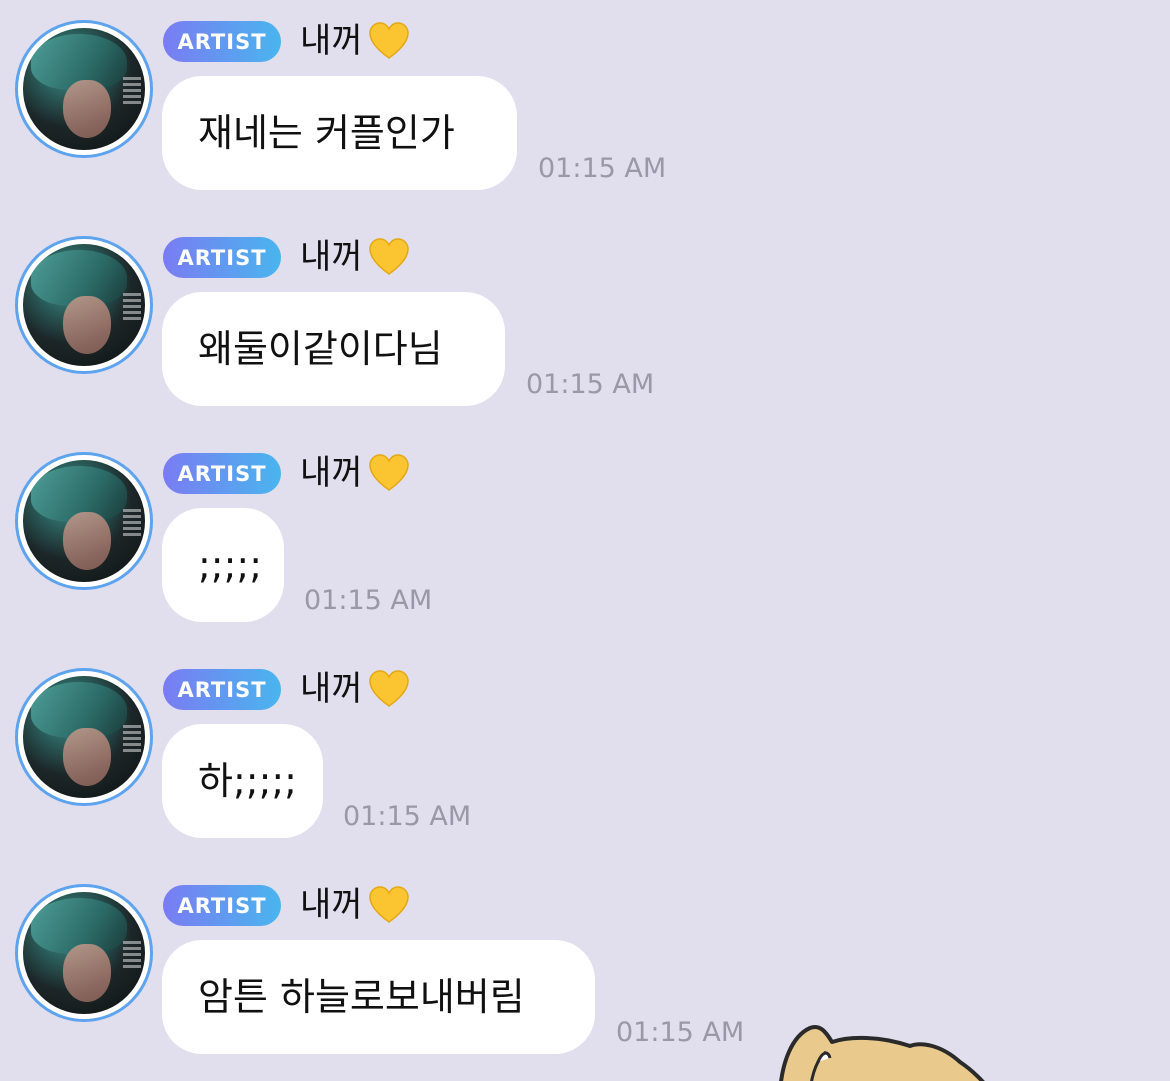 The image size is (1170, 1081). Describe the element at coordinates (378, 997) in the screenshot. I see `message-bubble: 암튼 하늘로보내버림` at that location.